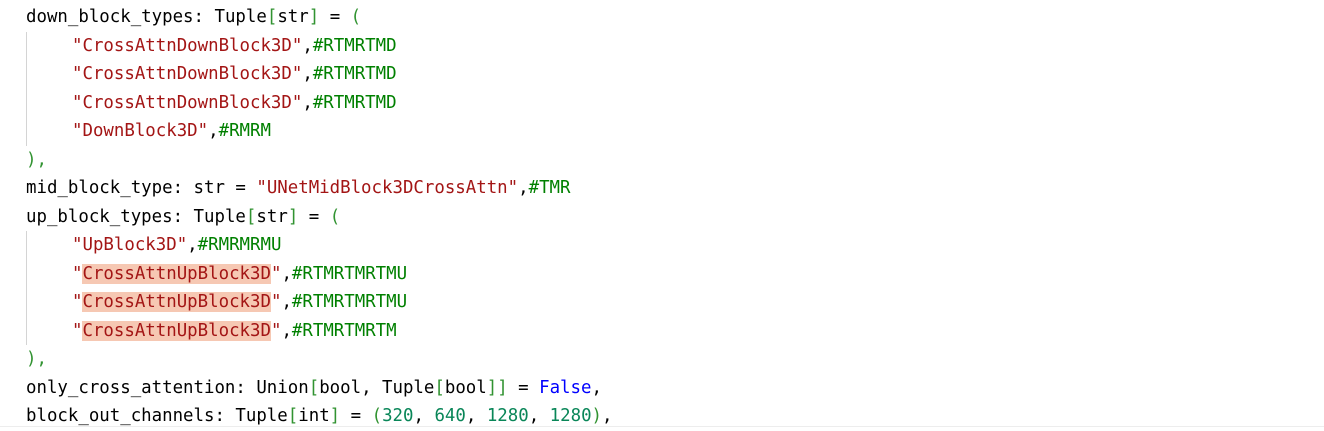  Describe the element at coordinates (110, 17) in the screenshot. I see `variable-name: down_block_types` at that location.